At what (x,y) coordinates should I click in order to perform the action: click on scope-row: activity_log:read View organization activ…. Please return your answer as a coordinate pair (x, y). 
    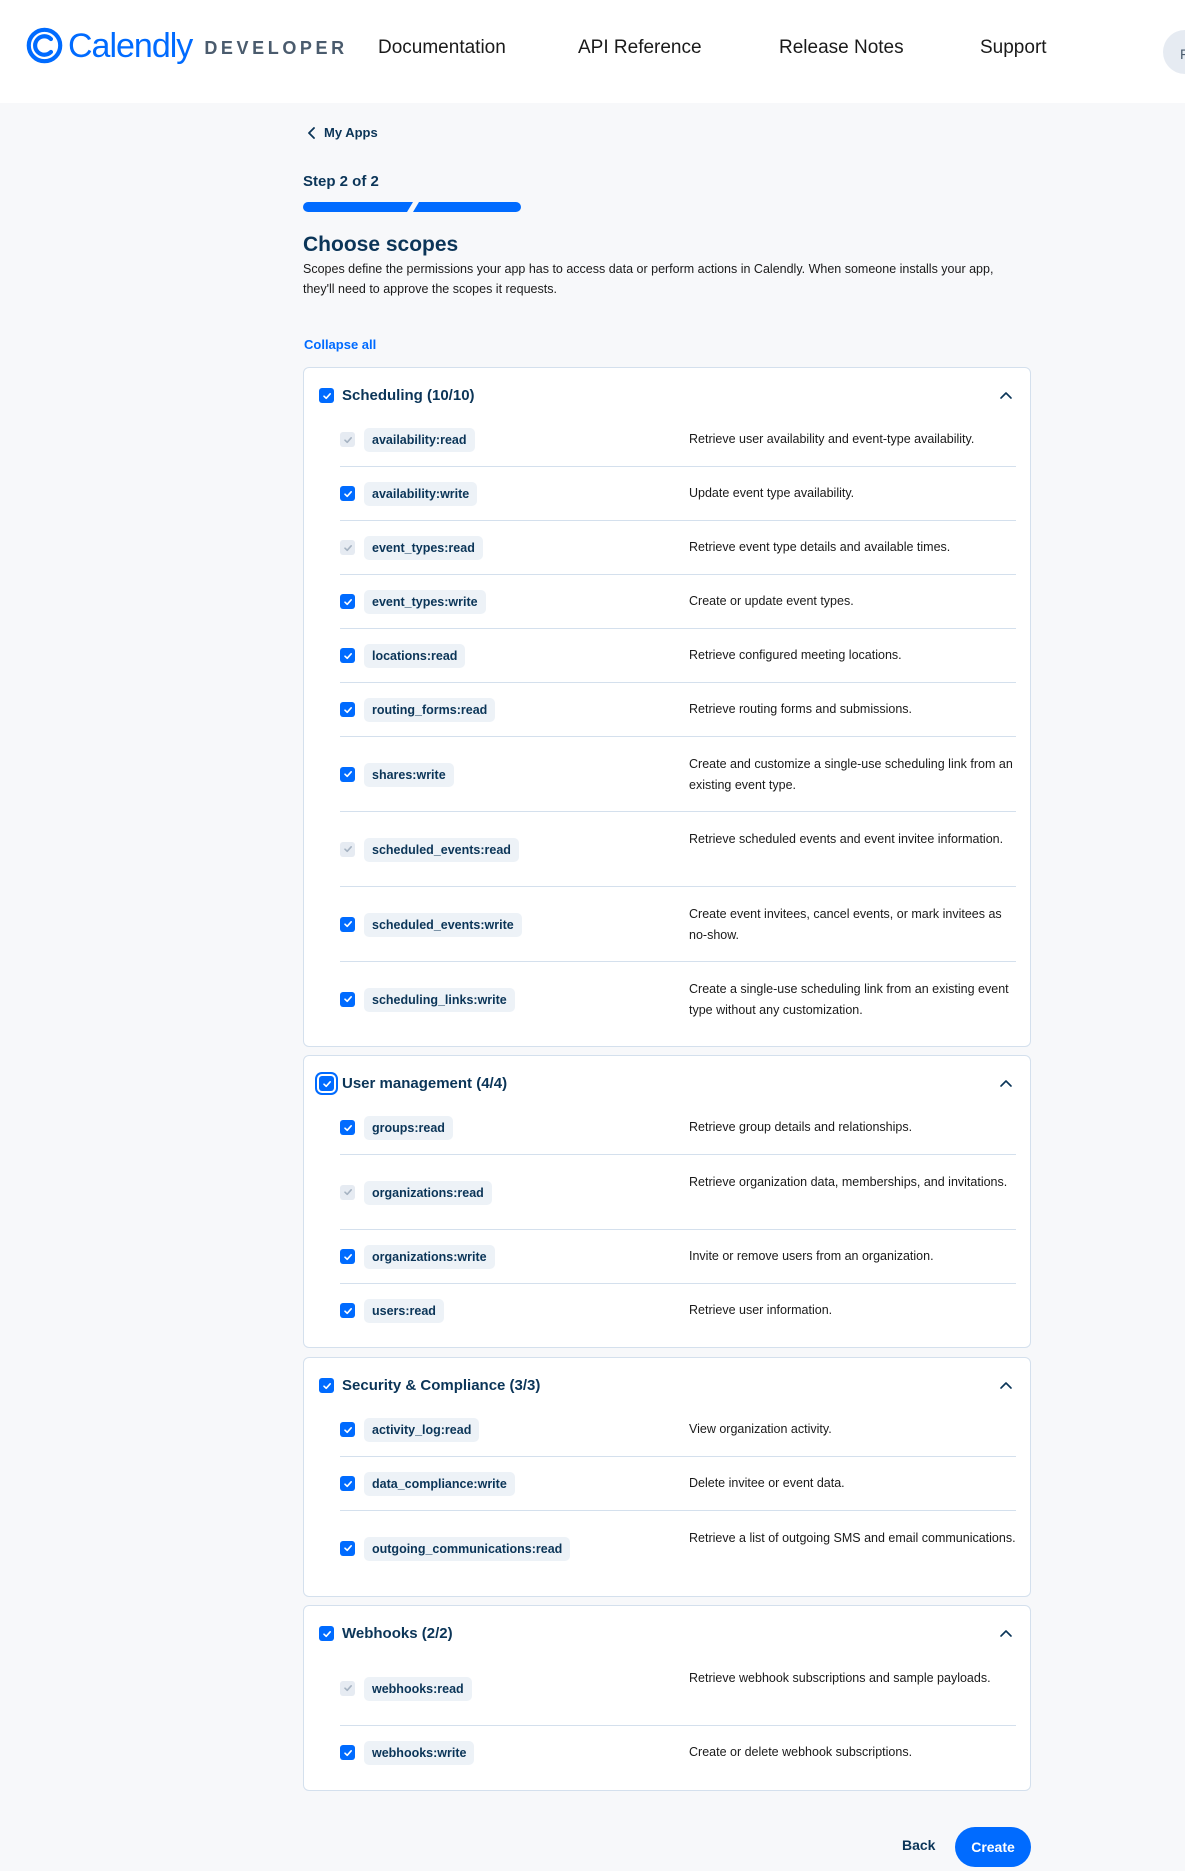
    Looking at the image, I should click on (678, 1430).